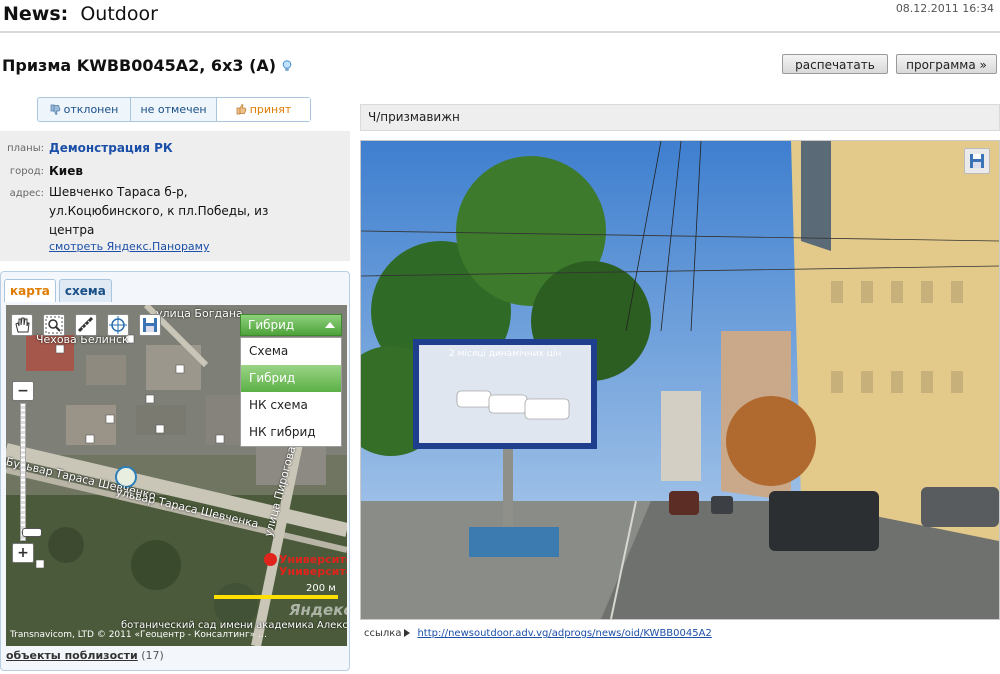 This screenshot has width=1000, height=674. What do you see at coordinates (680, 117) in the screenshot?
I see `photo-caption: Ч/призмавижн` at bounding box center [680, 117].